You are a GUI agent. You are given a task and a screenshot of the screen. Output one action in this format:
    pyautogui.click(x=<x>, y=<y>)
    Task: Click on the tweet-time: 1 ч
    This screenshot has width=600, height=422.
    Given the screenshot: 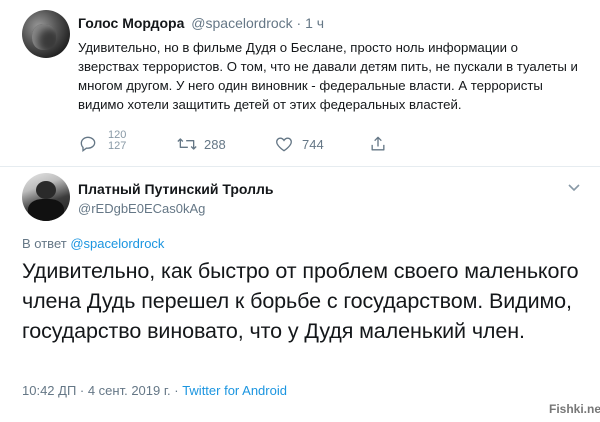 What is the action you would take?
    pyautogui.click(x=314, y=23)
    